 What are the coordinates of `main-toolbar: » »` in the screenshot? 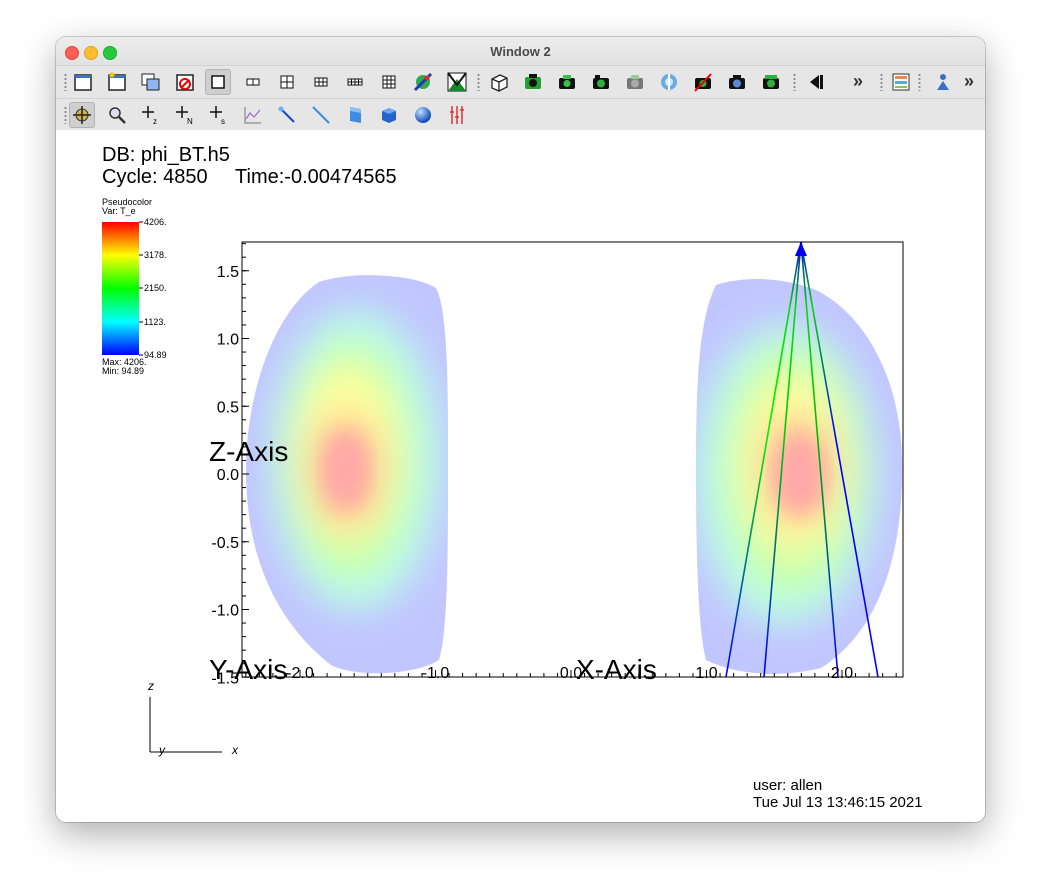 It's located at (520, 81).